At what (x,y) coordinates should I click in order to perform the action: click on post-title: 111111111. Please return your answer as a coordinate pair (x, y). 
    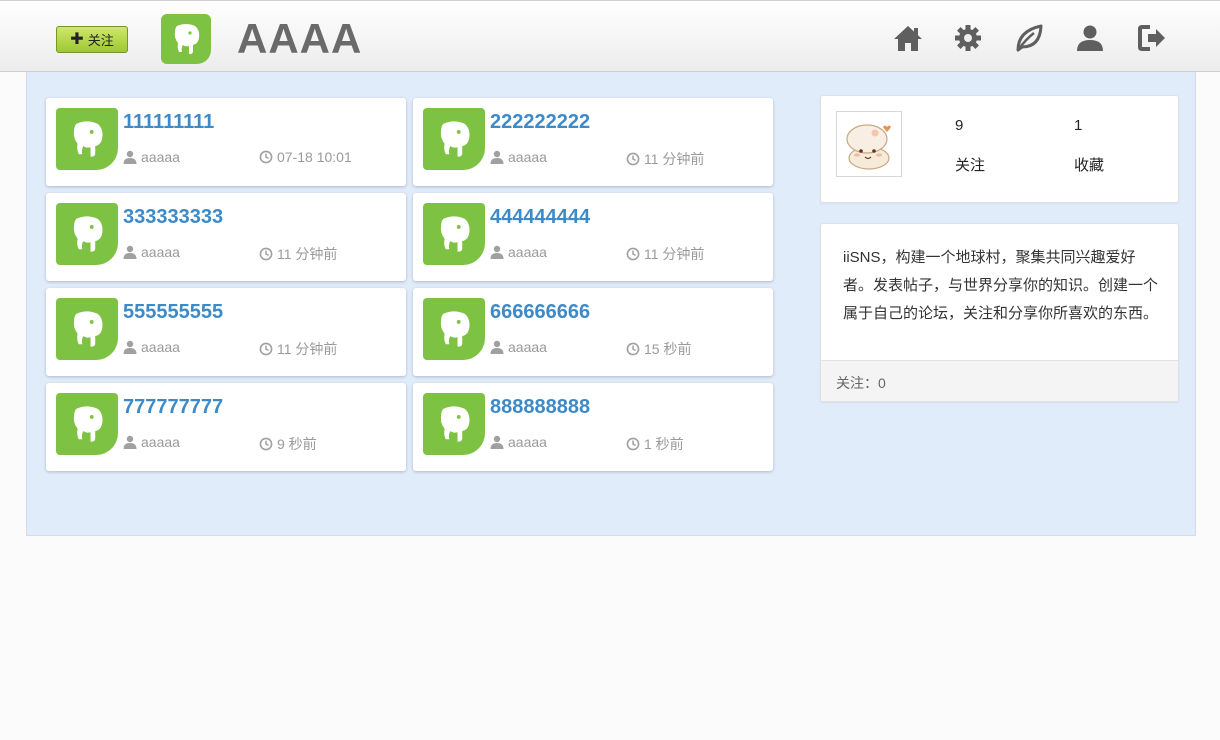
    Looking at the image, I should click on (168, 122).